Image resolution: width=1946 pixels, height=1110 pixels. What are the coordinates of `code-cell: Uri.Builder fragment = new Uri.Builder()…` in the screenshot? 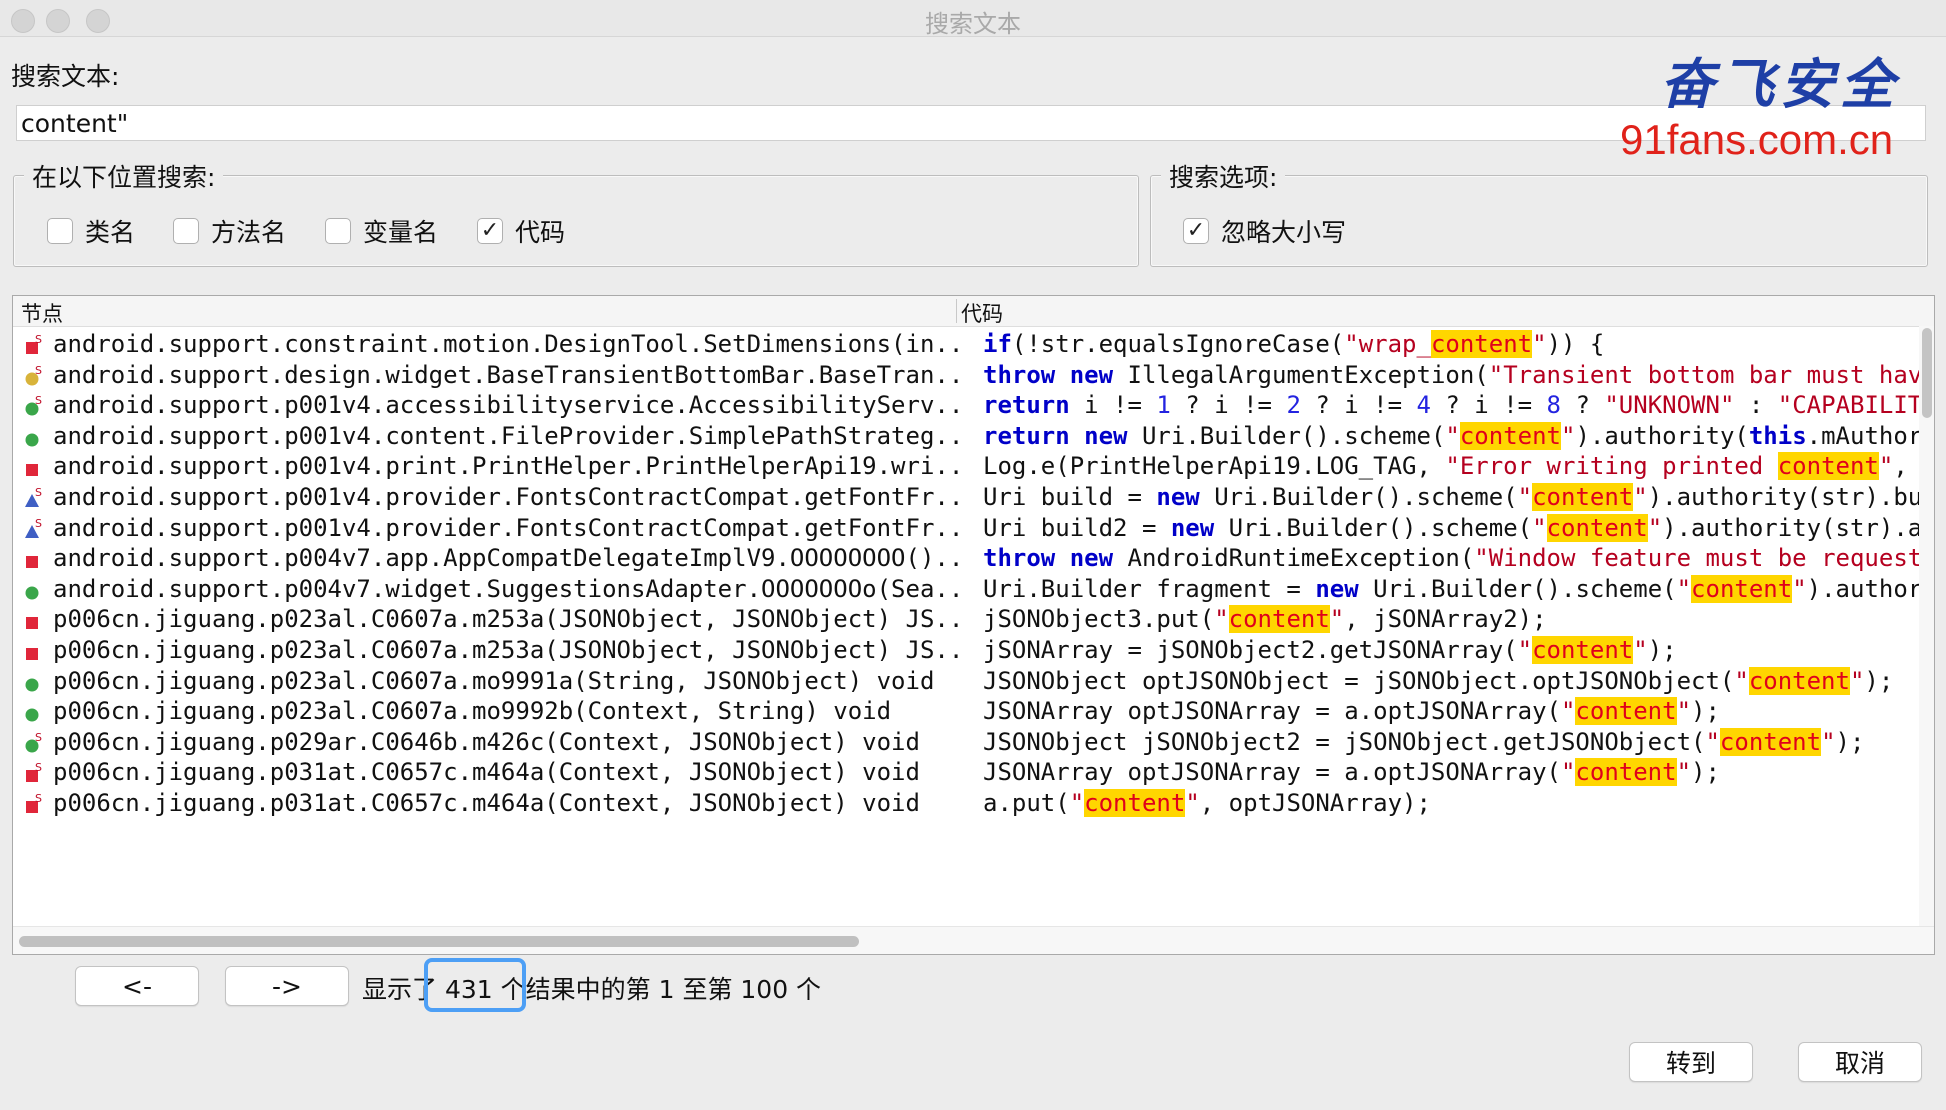 It's located at (1451, 588).